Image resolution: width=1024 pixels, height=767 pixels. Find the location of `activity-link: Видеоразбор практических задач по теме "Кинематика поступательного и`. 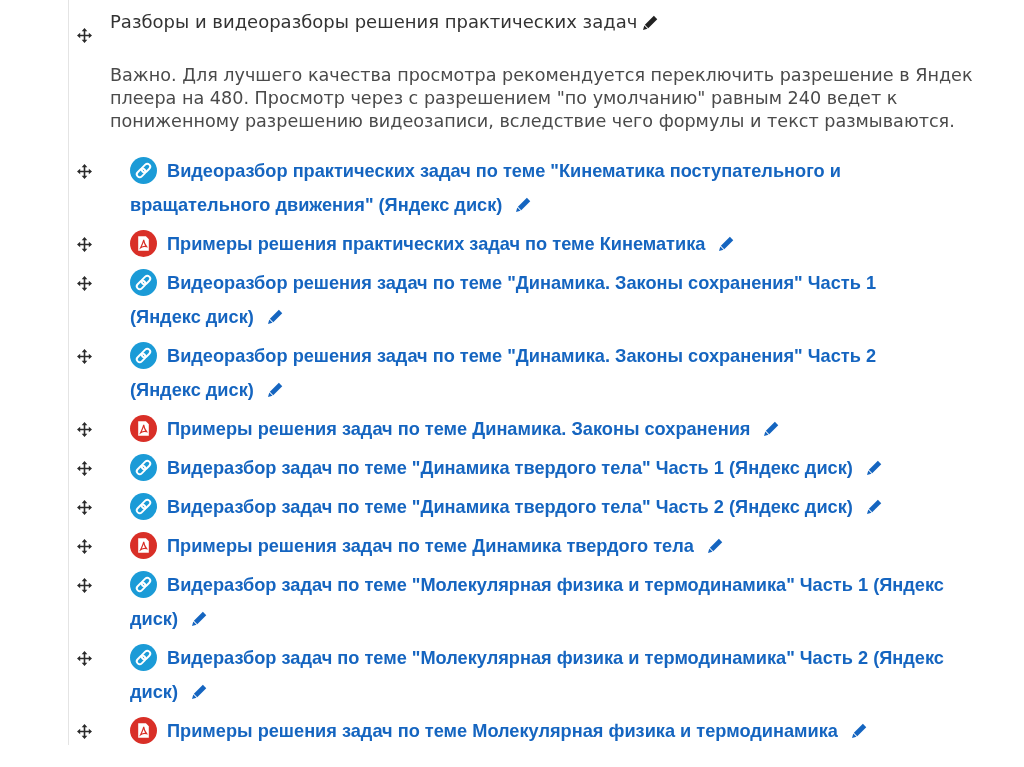

activity-link: Видеоразбор практических задач по теме "Кинематика поступательного и is located at coordinates (504, 171).